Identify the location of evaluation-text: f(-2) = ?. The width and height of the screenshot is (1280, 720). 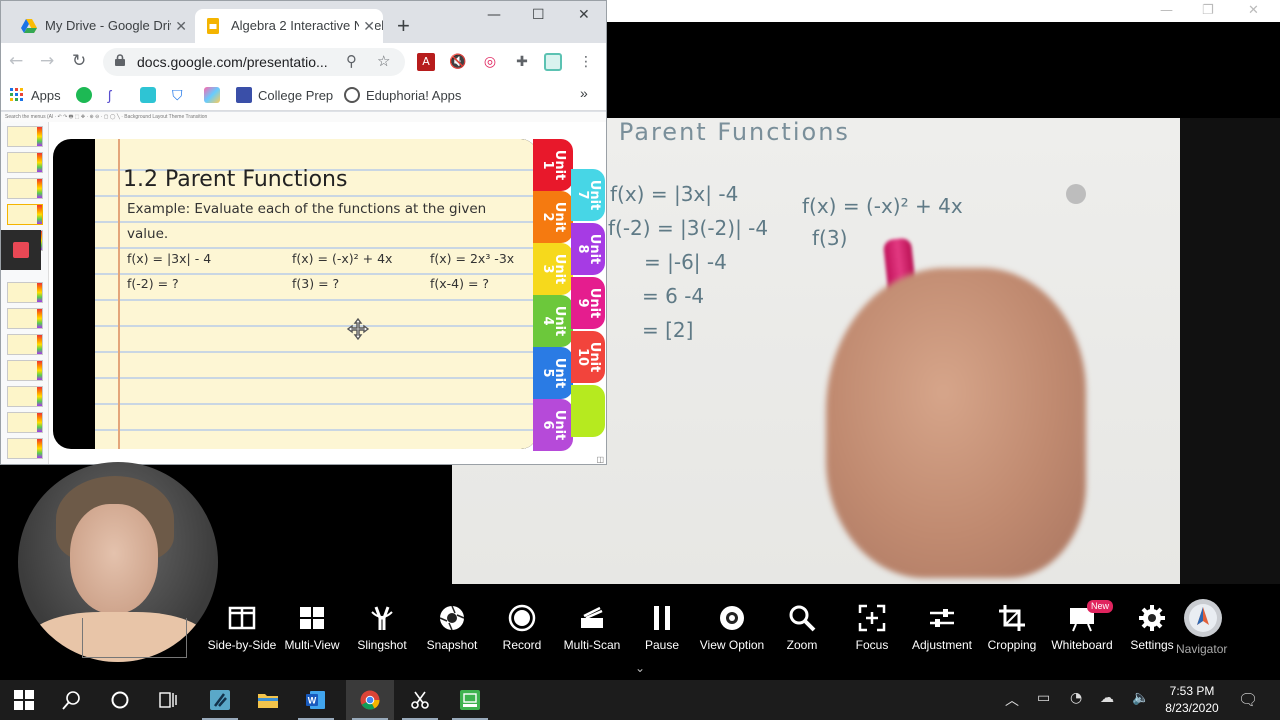
(153, 283).